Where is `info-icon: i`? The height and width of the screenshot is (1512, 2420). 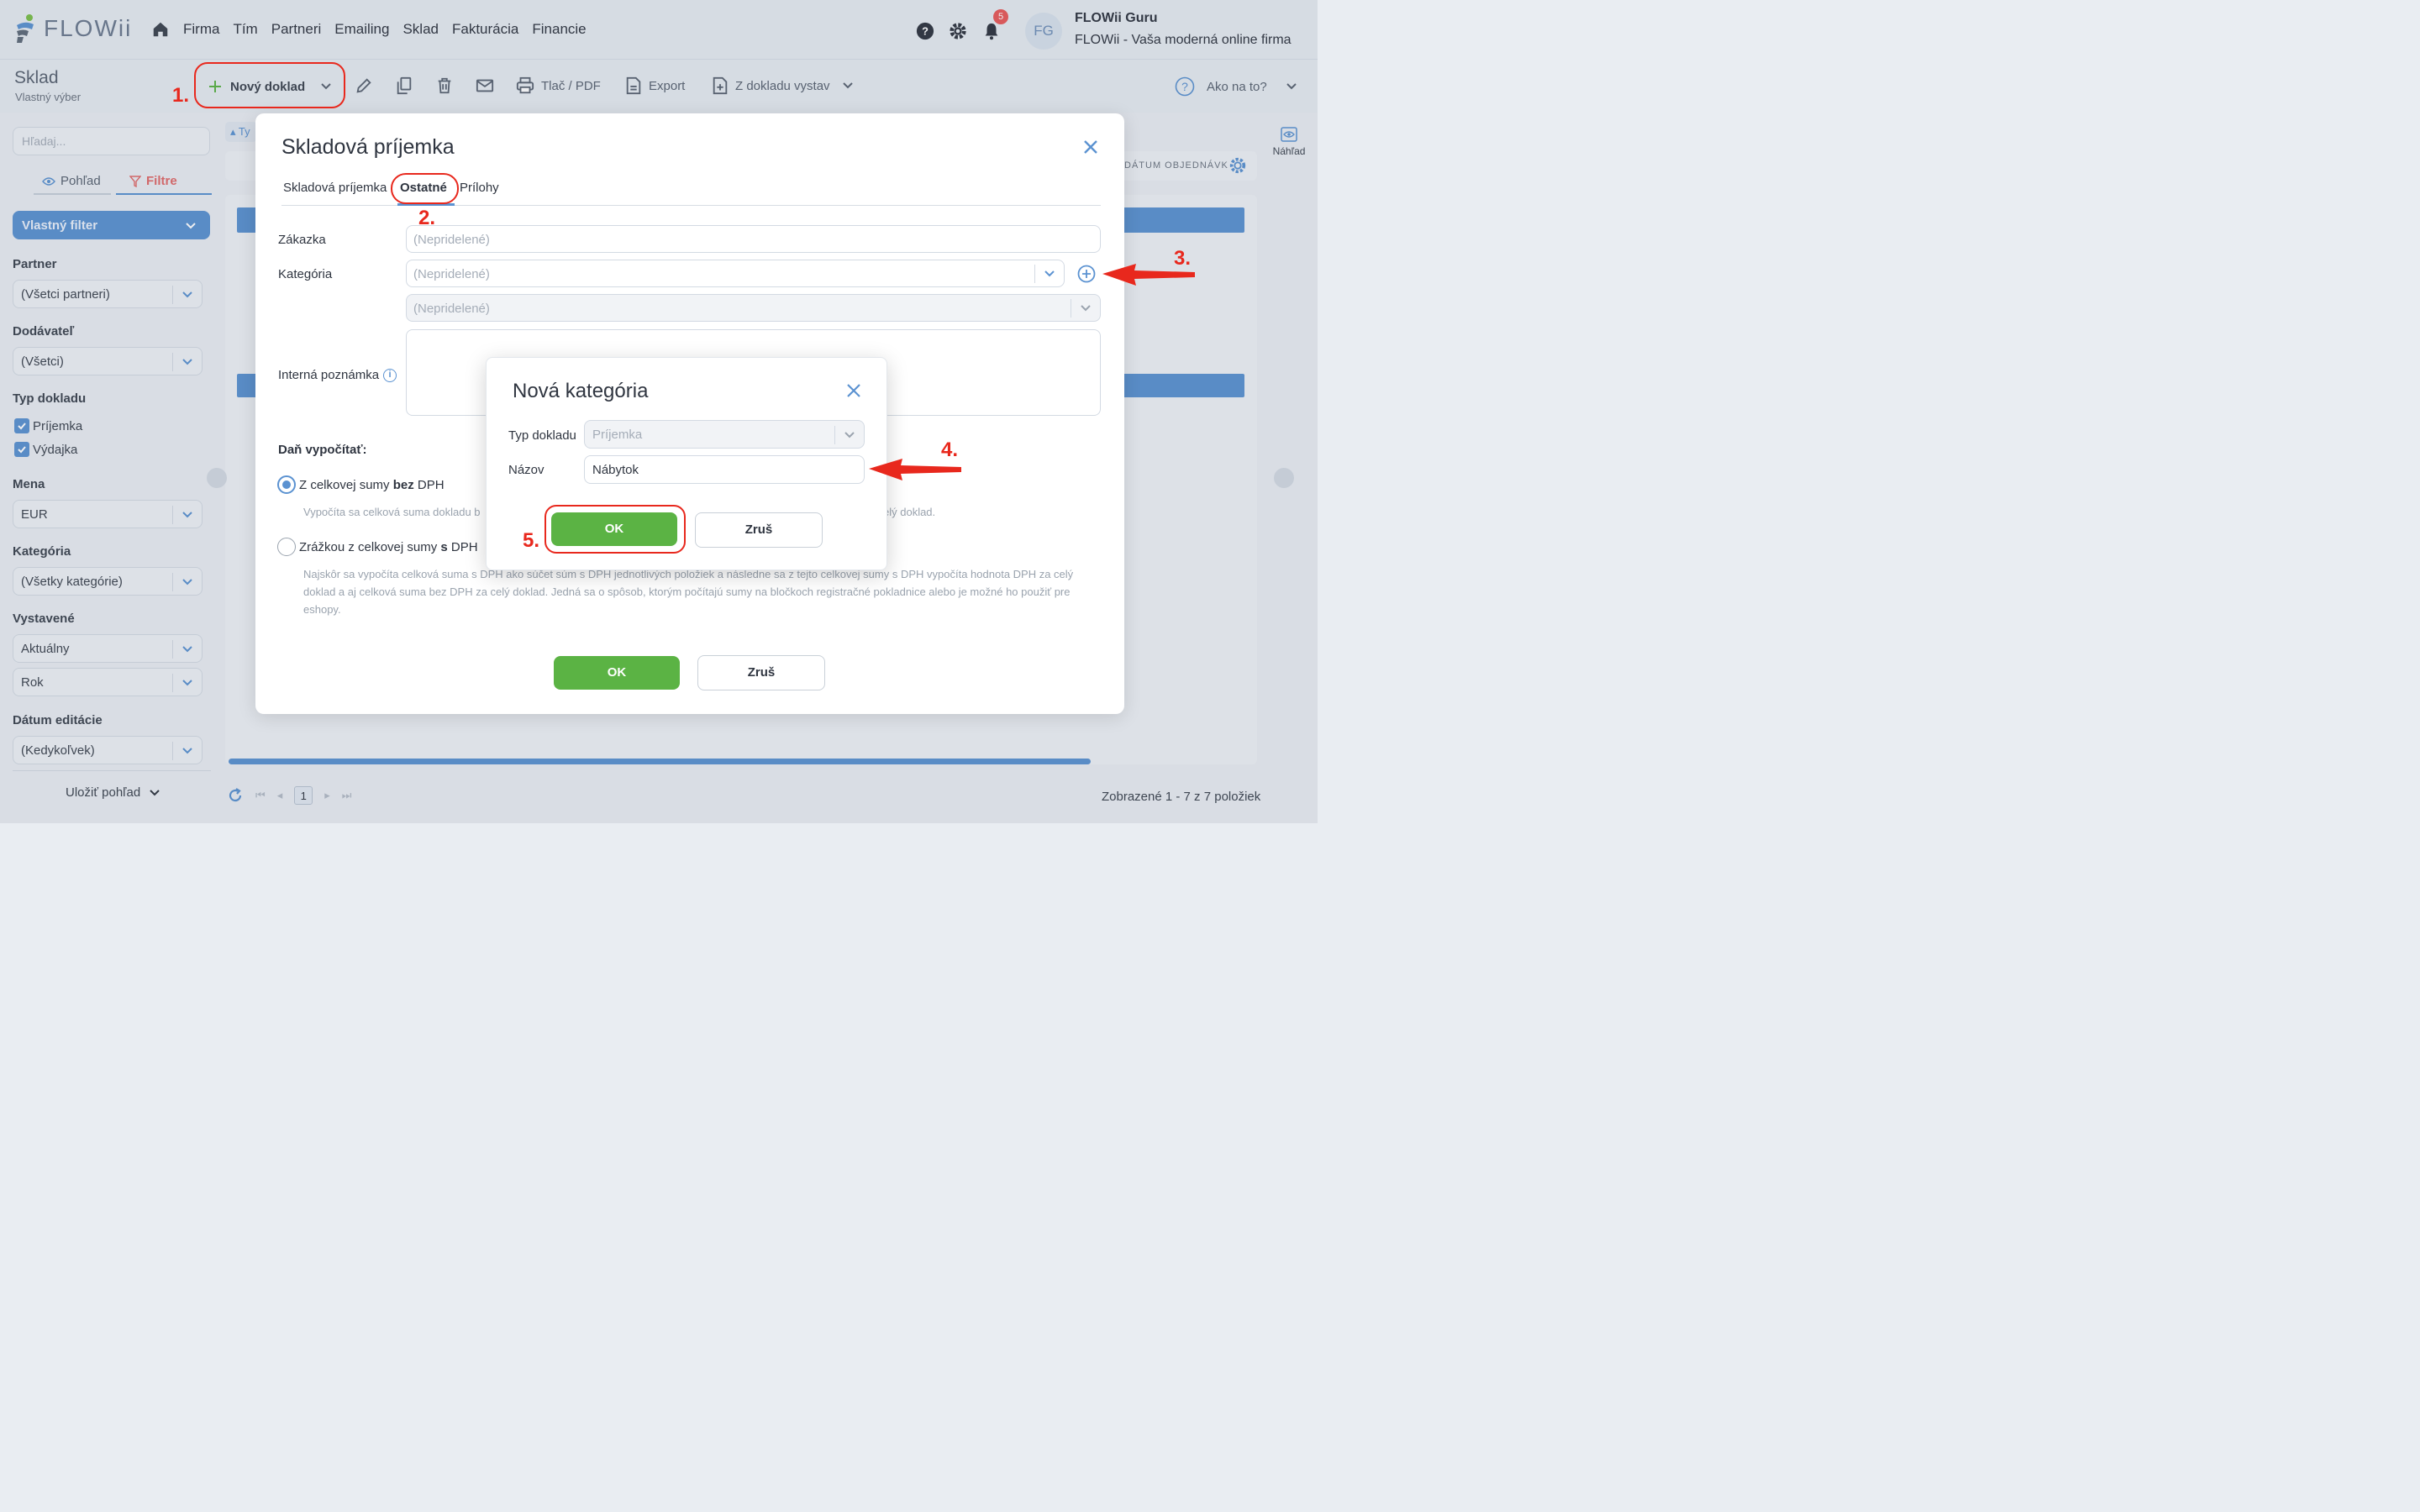
info-icon: i is located at coordinates (390, 375).